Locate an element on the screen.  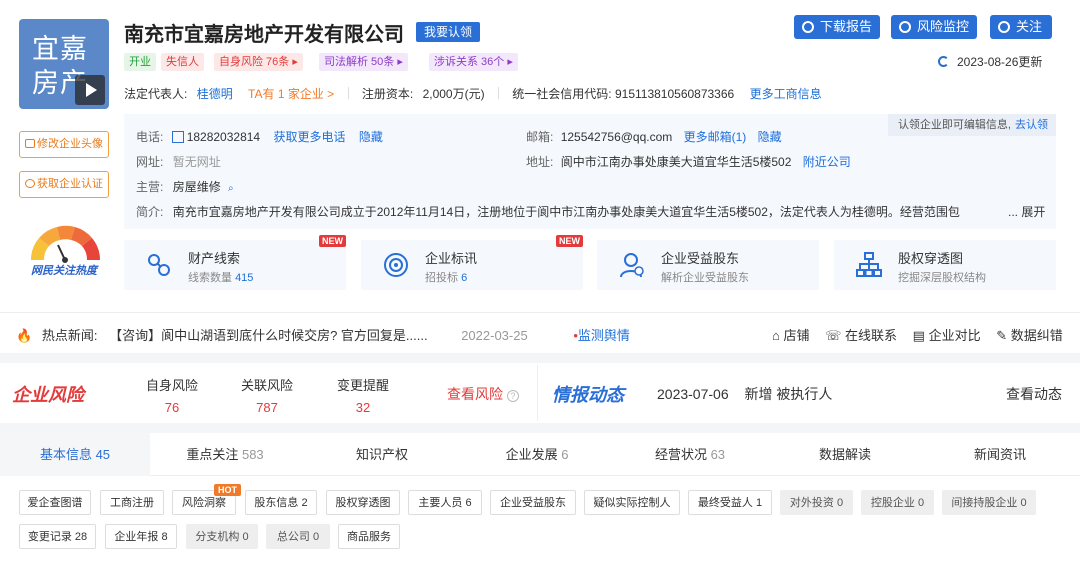
sub-item-key-personnel: 主要人员 6 is located at coordinates (445, 502).